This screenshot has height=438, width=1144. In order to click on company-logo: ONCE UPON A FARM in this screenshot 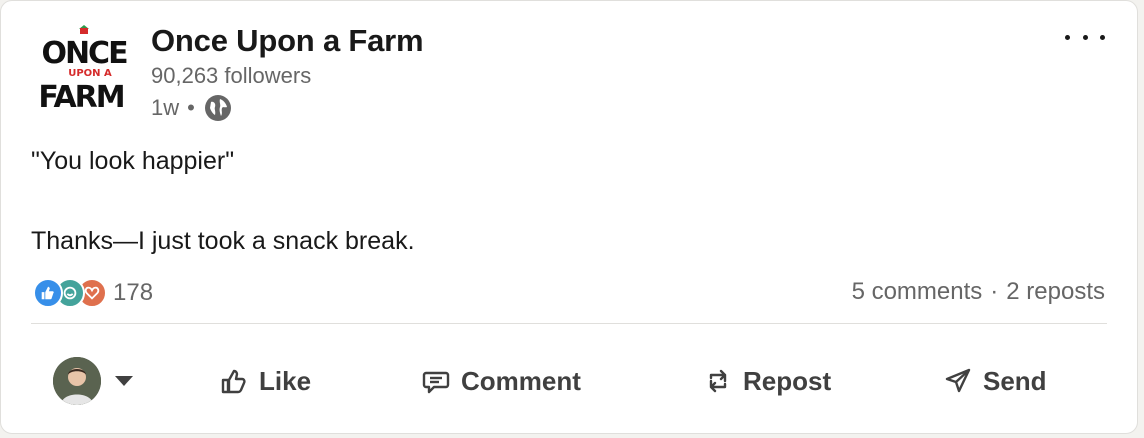, I will do `click(83, 71)`.